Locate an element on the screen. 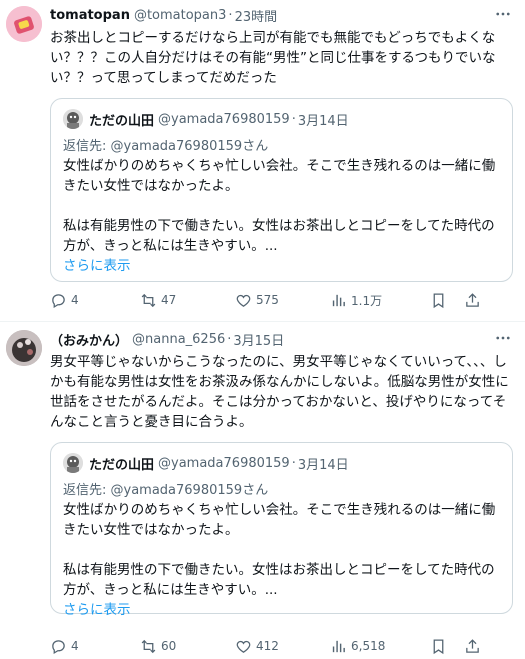 The height and width of the screenshot is (659, 525). views-count: 1.1万 is located at coordinates (367, 300).